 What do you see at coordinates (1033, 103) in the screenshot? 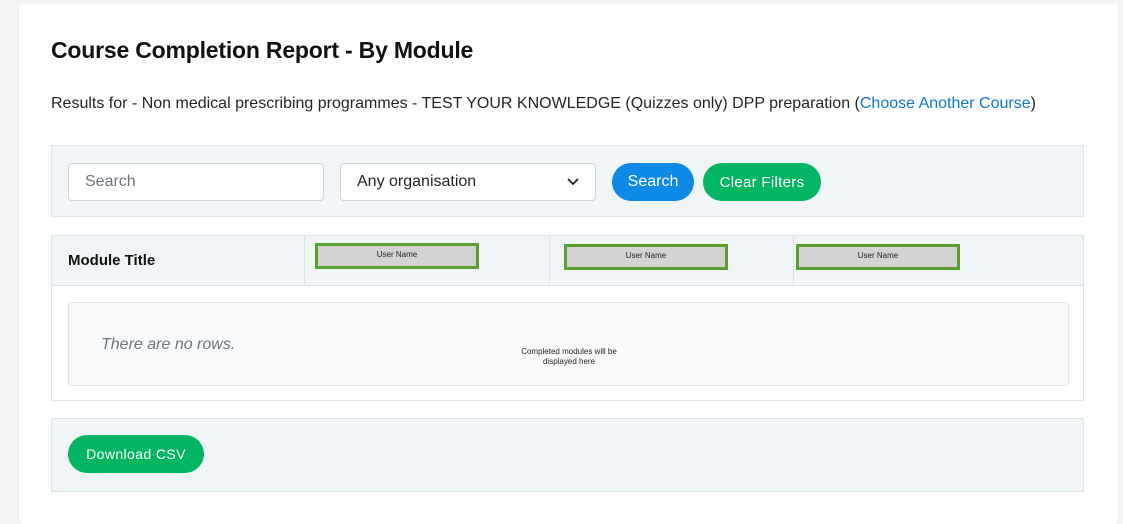
I see `results-suffix: )` at bounding box center [1033, 103].